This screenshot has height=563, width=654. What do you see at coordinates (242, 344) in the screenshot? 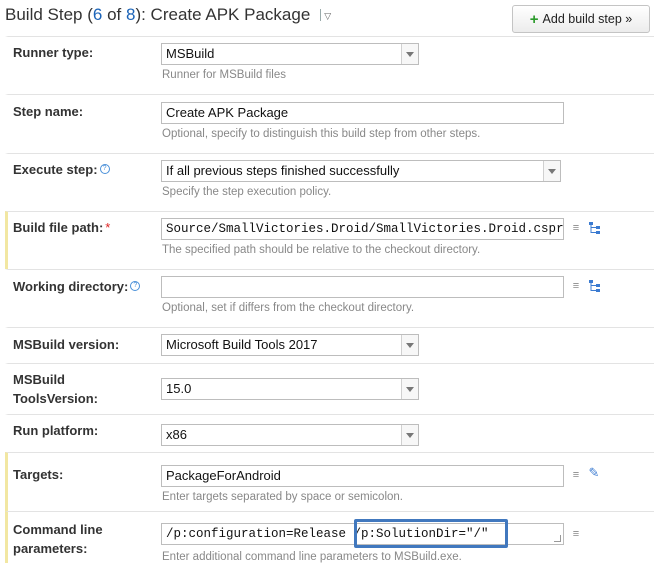
I see `msbuild-version-value: Microsoft Build Tools 2017` at bounding box center [242, 344].